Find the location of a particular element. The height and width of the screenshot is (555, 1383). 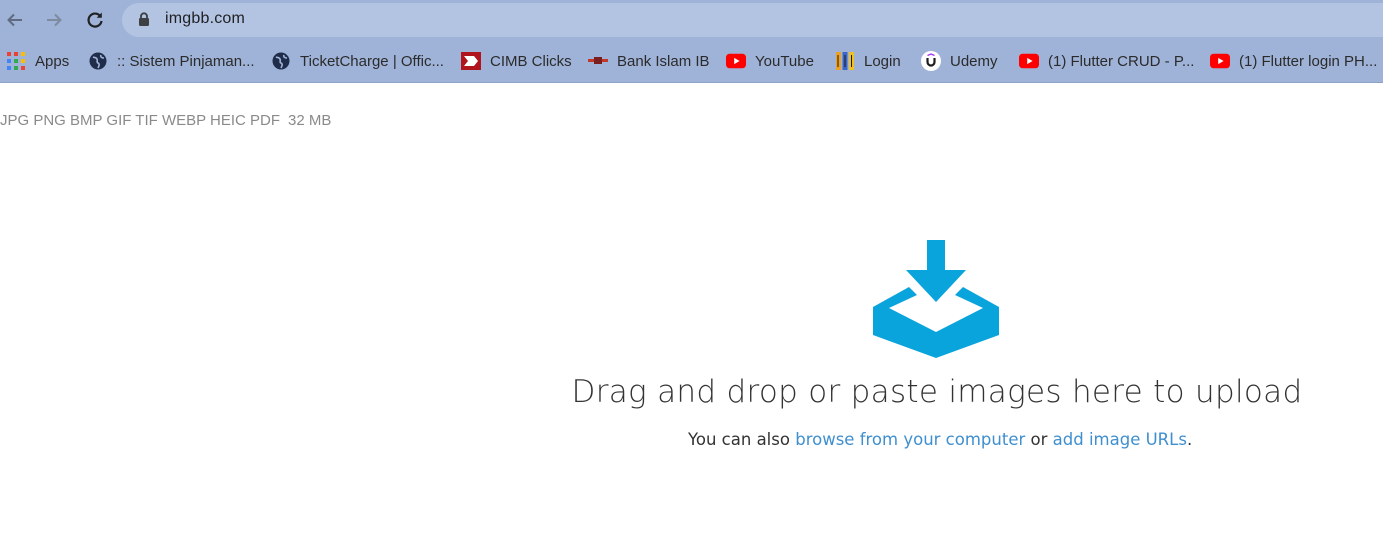

subline-or: or is located at coordinates (1039, 439).